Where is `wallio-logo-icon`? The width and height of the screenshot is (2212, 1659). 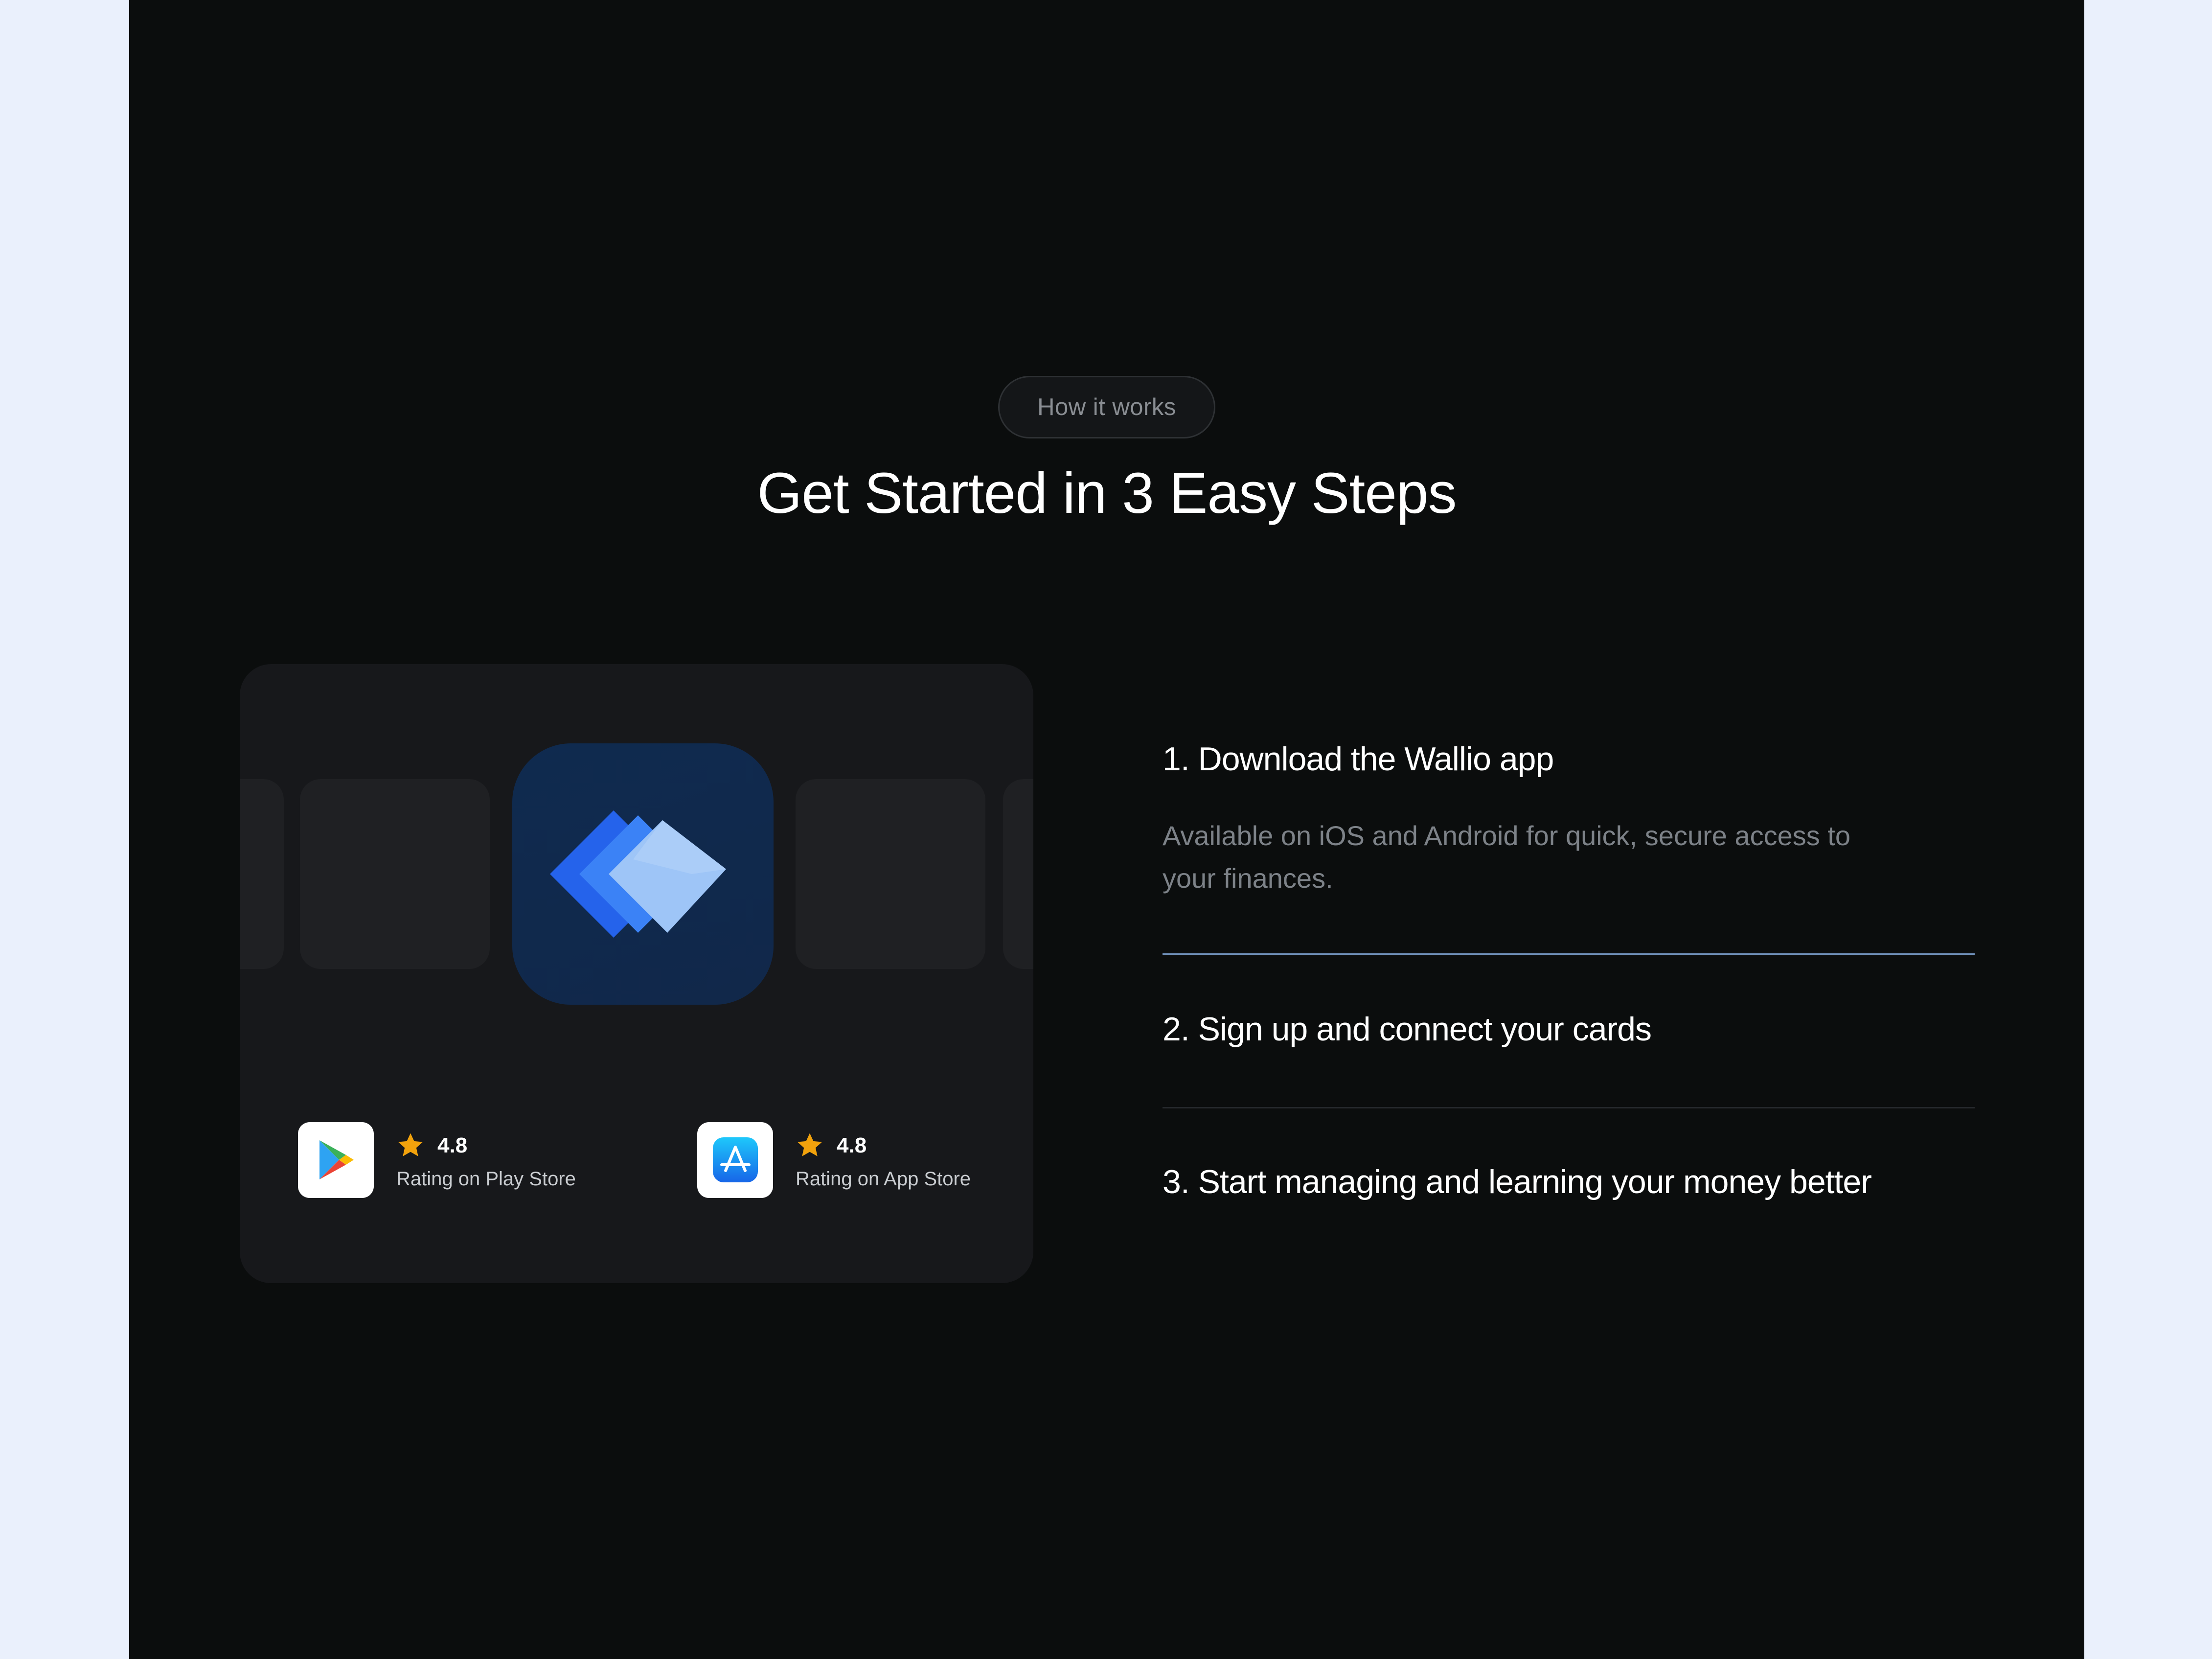
wallio-logo-icon is located at coordinates (638, 874).